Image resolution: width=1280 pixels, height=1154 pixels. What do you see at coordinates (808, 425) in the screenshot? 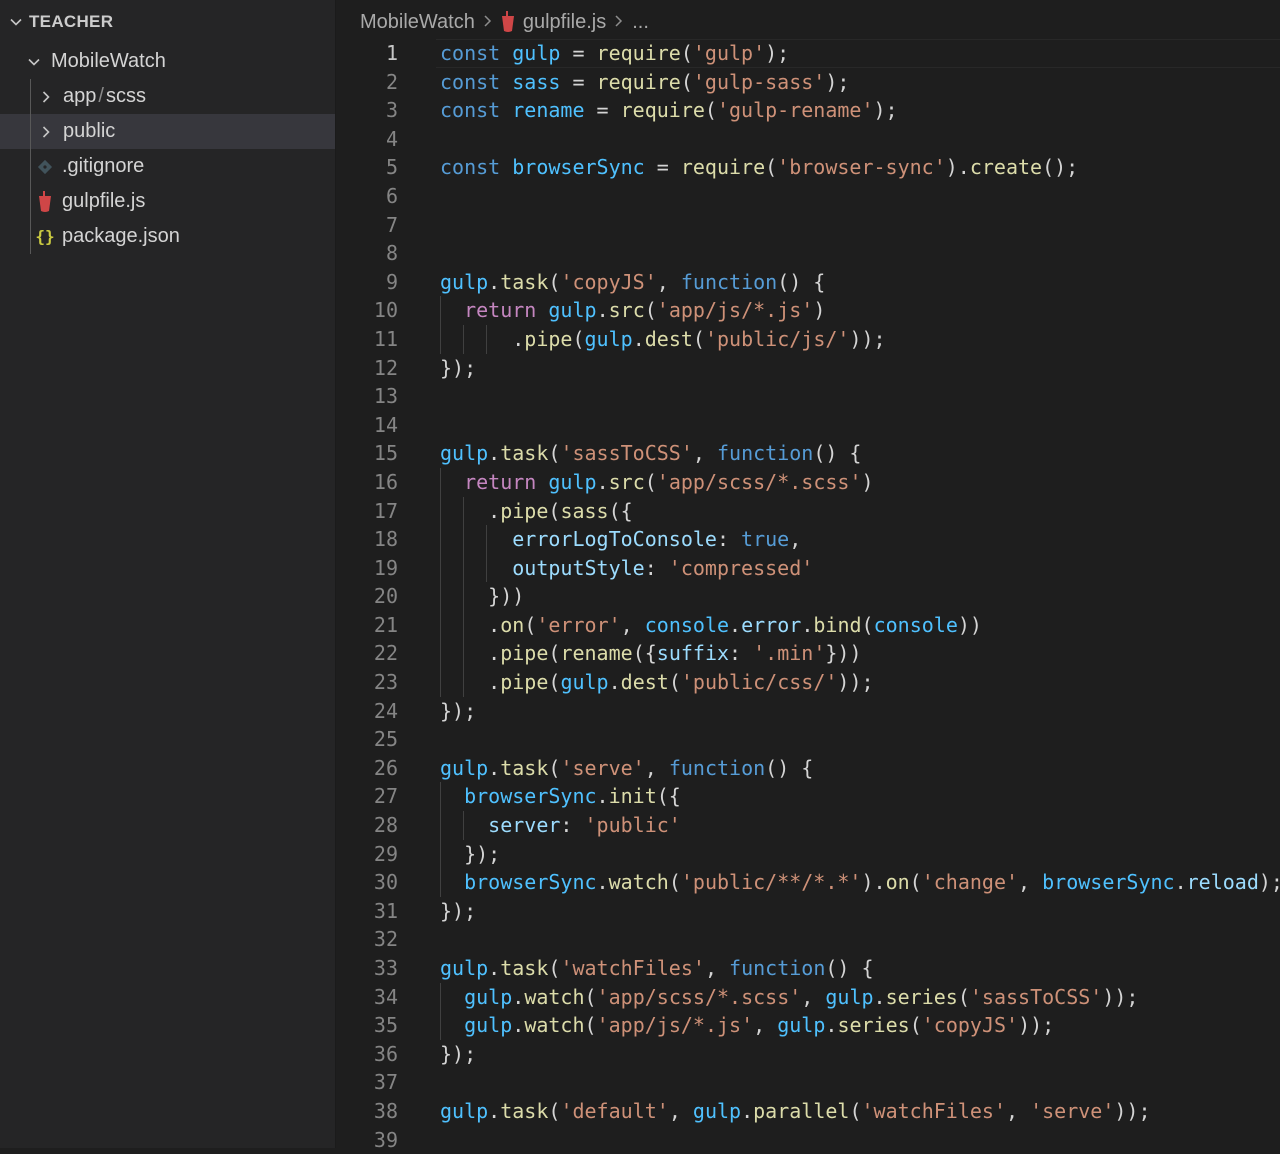
I see `code-line: 14` at bounding box center [808, 425].